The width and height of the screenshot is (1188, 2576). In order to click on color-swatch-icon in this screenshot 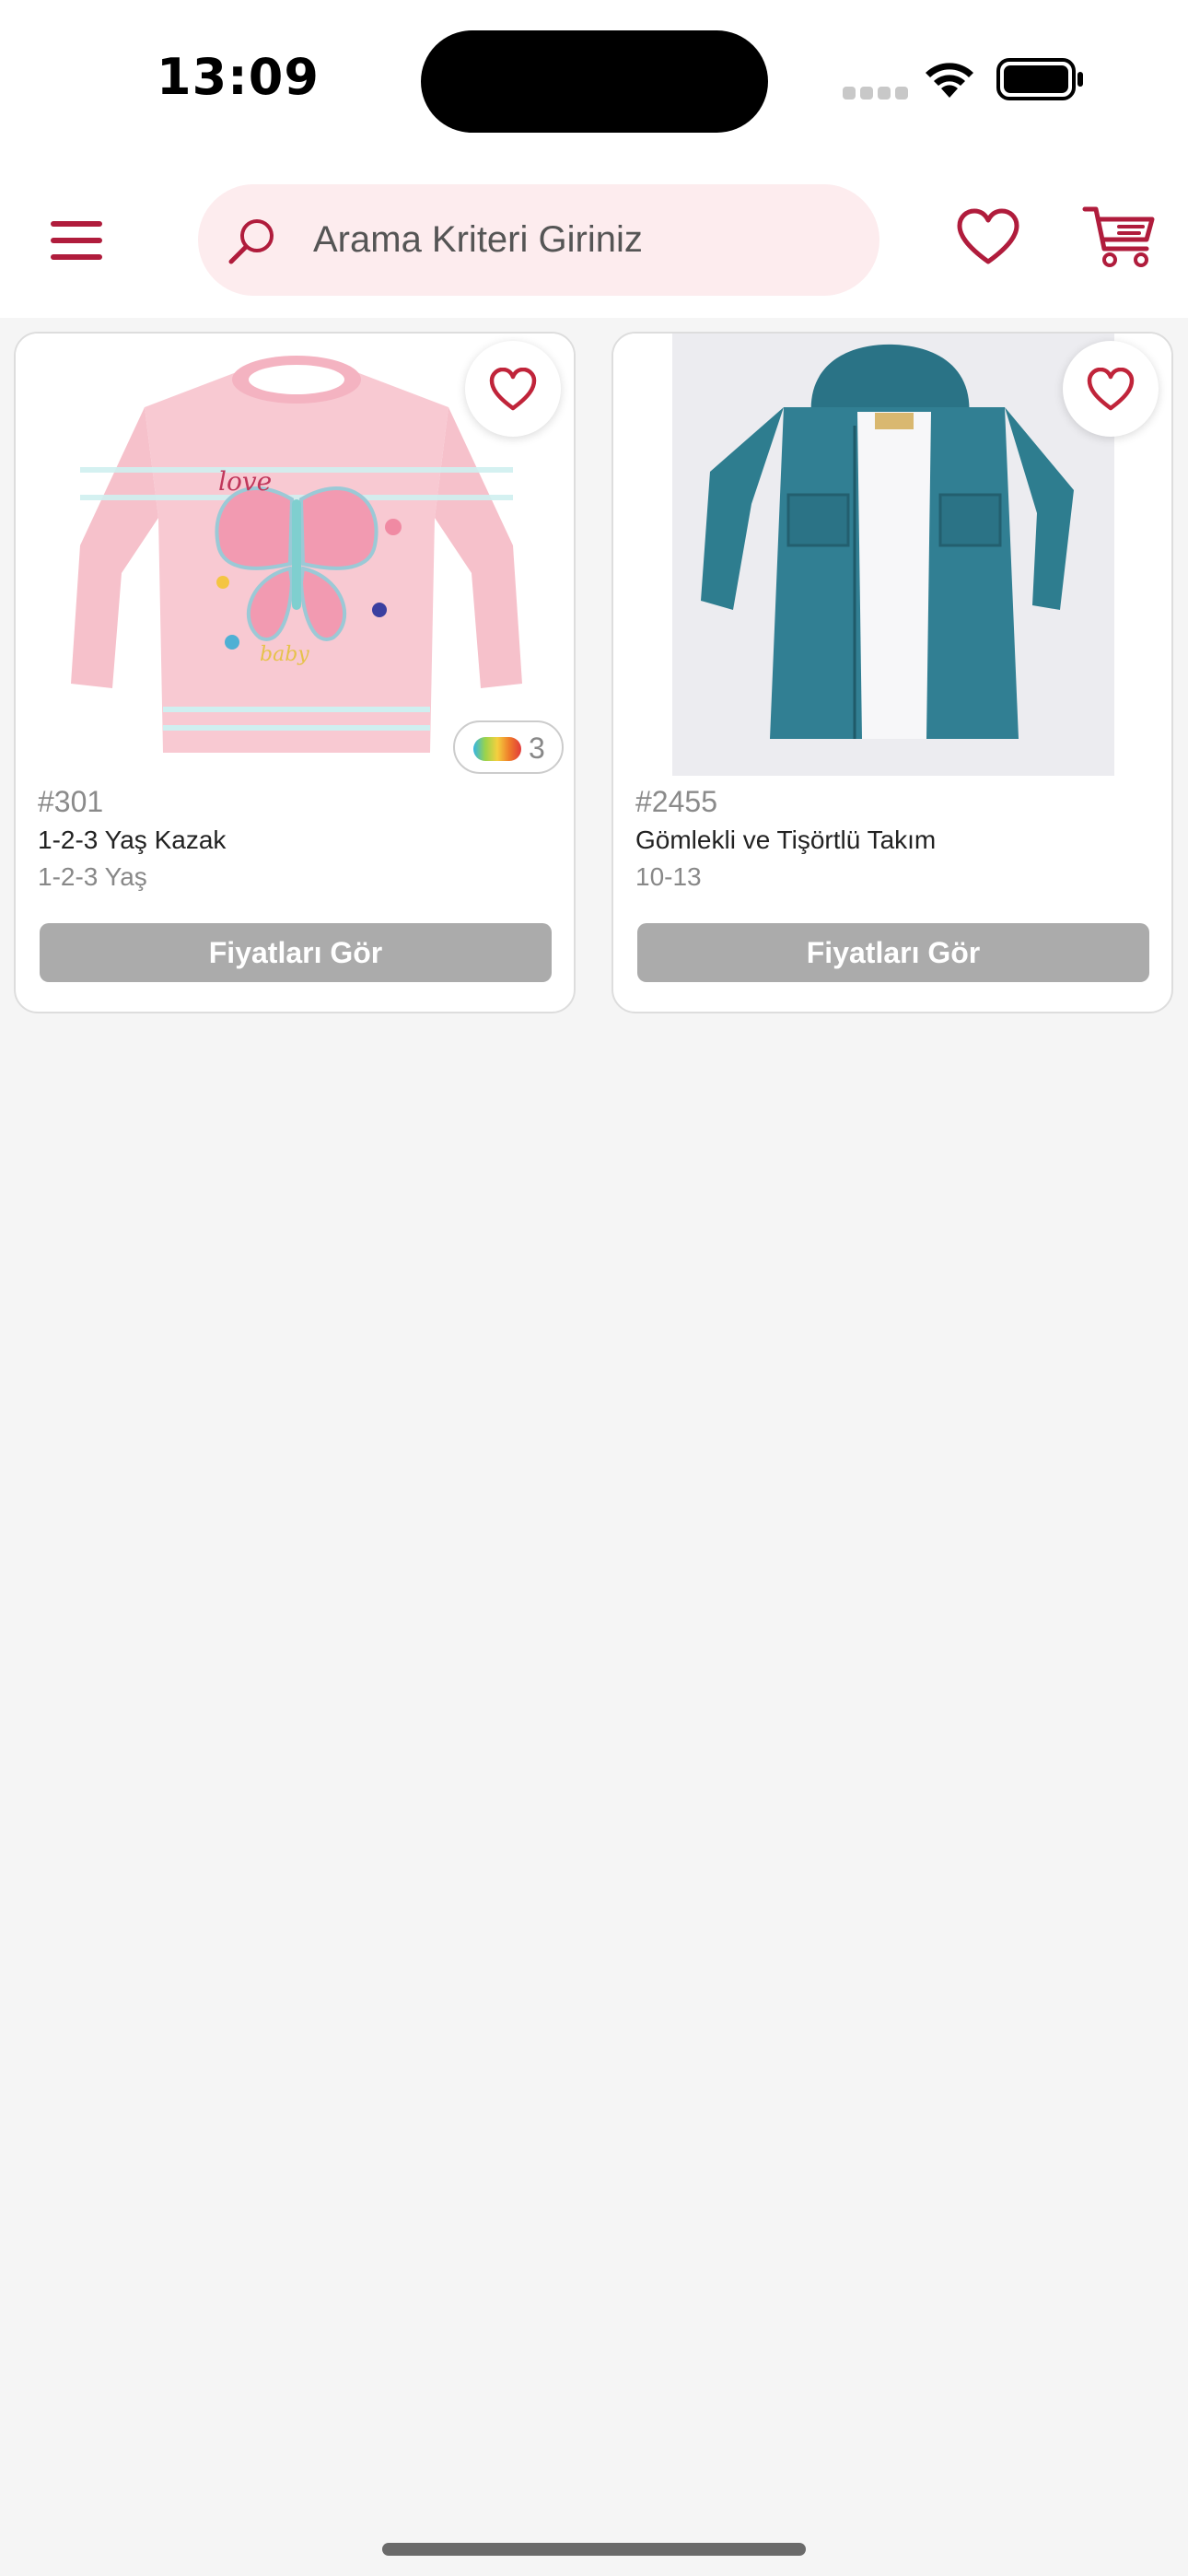, I will do `click(497, 749)`.